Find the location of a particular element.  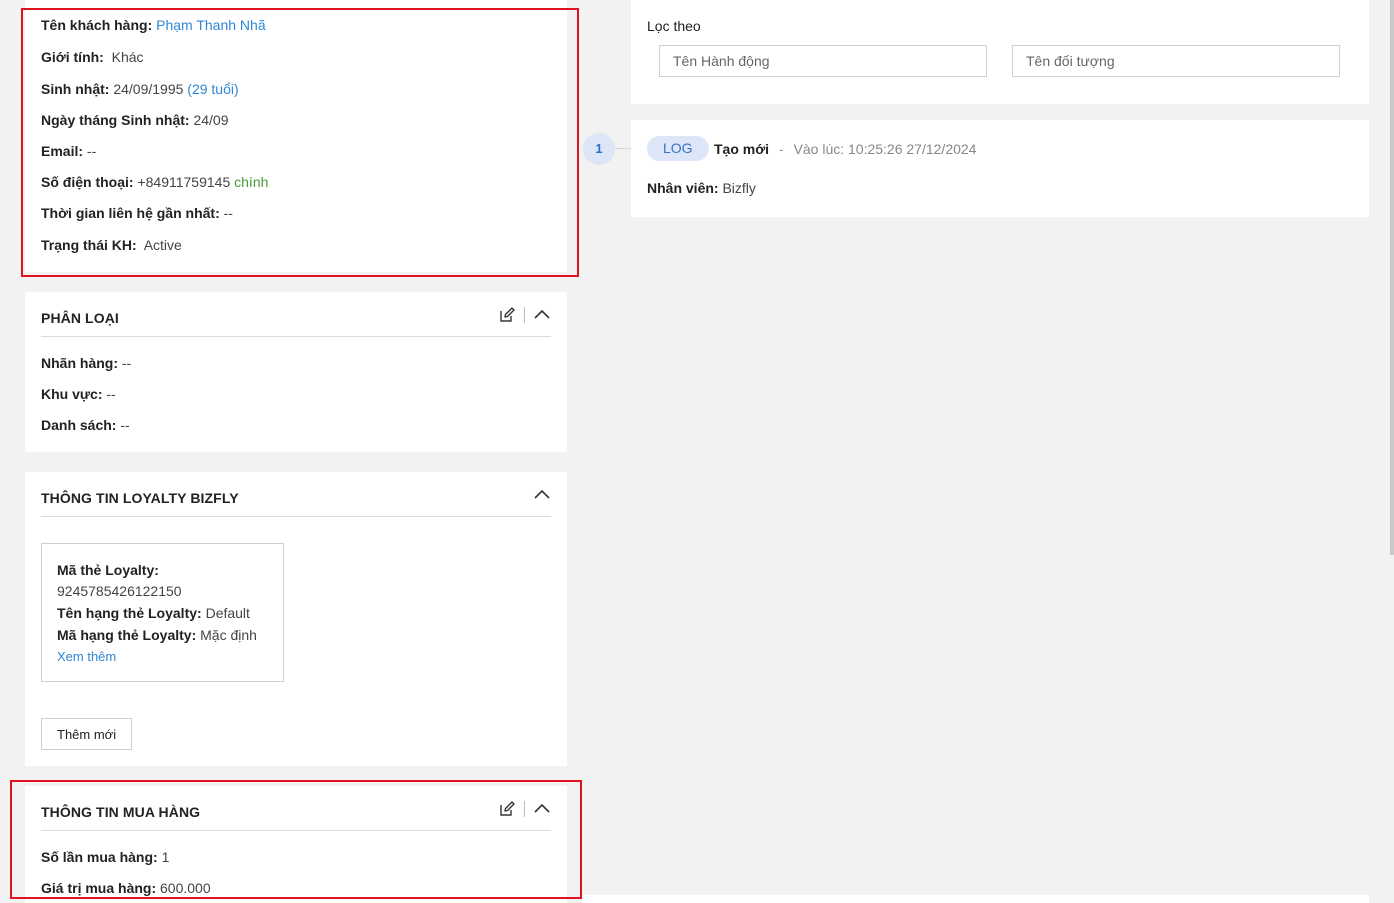

loyalty-tier-name-value: Default is located at coordinates (227, 613).